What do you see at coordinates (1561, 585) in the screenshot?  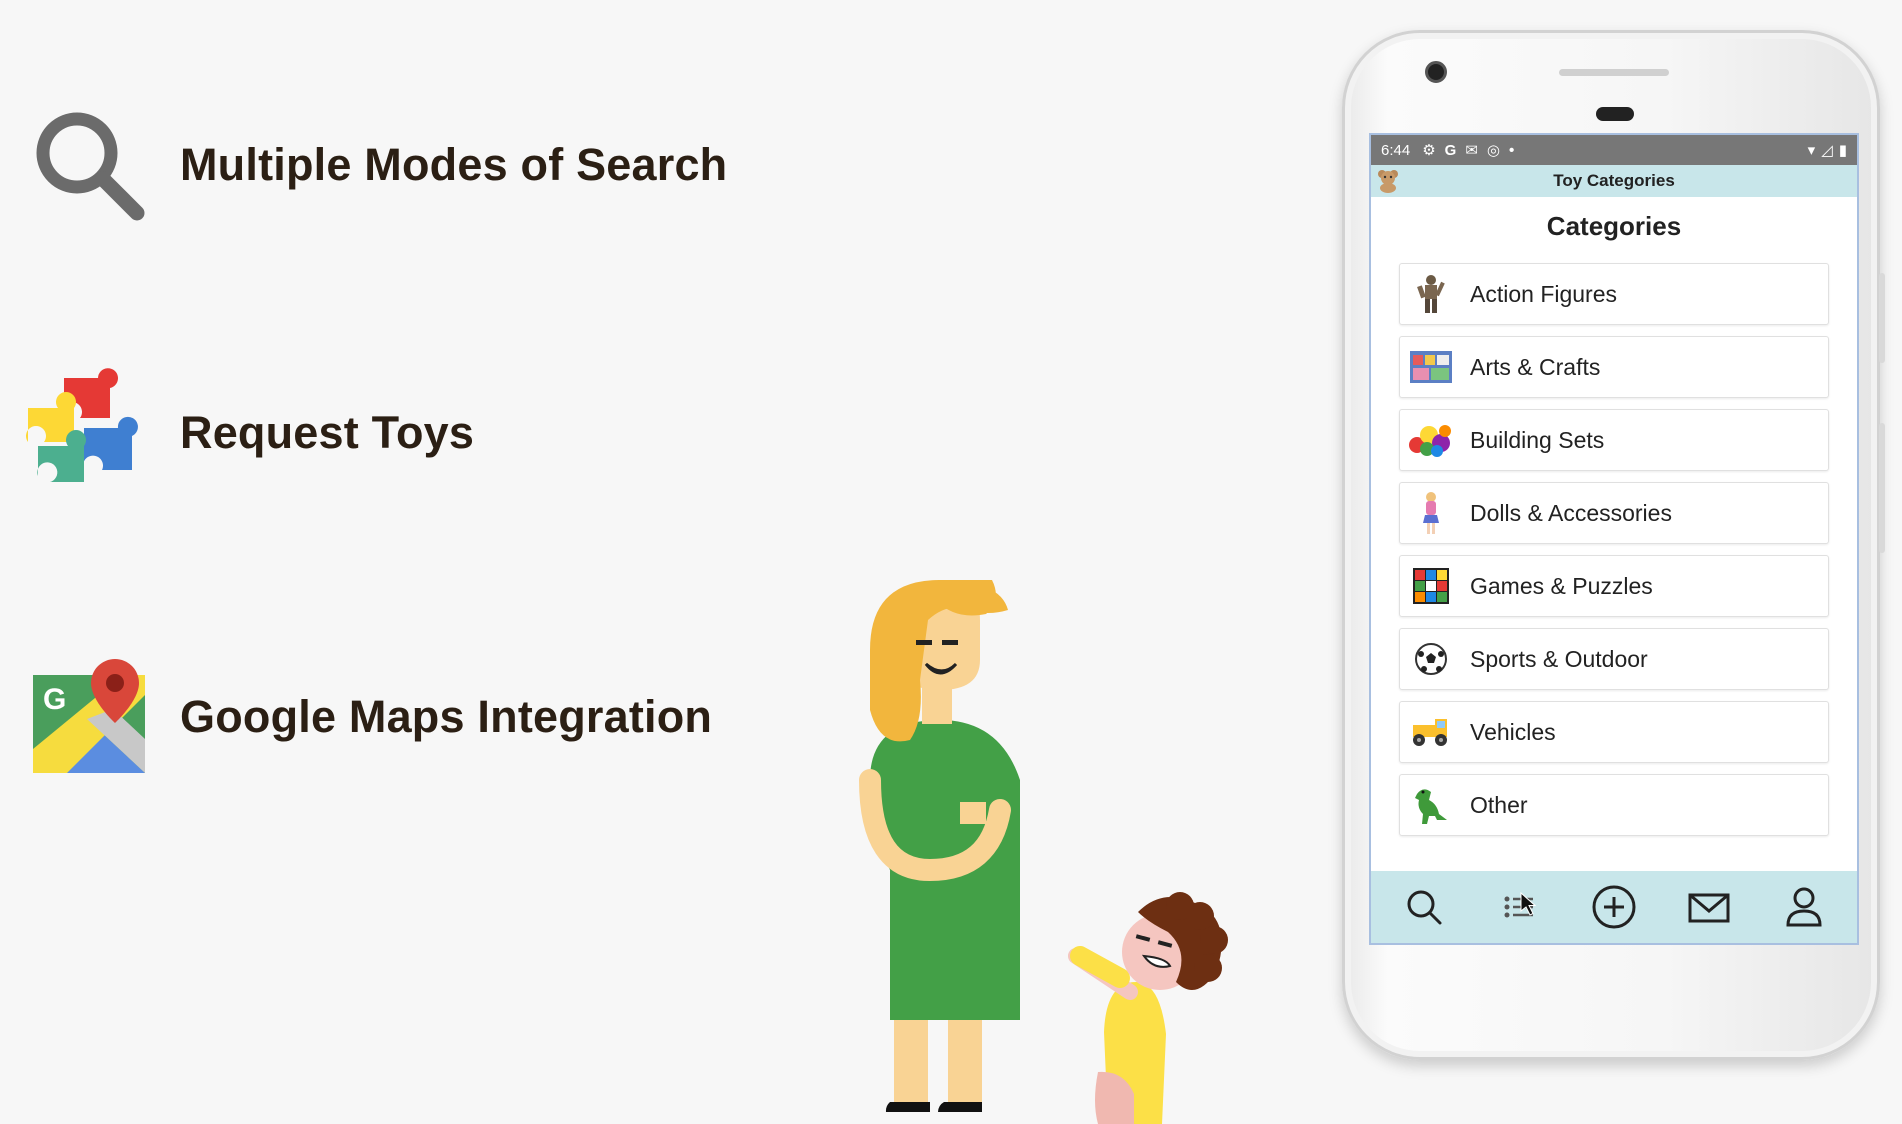 I see `category-label: Games & Puzzles` at bounding box center [1561, 585].